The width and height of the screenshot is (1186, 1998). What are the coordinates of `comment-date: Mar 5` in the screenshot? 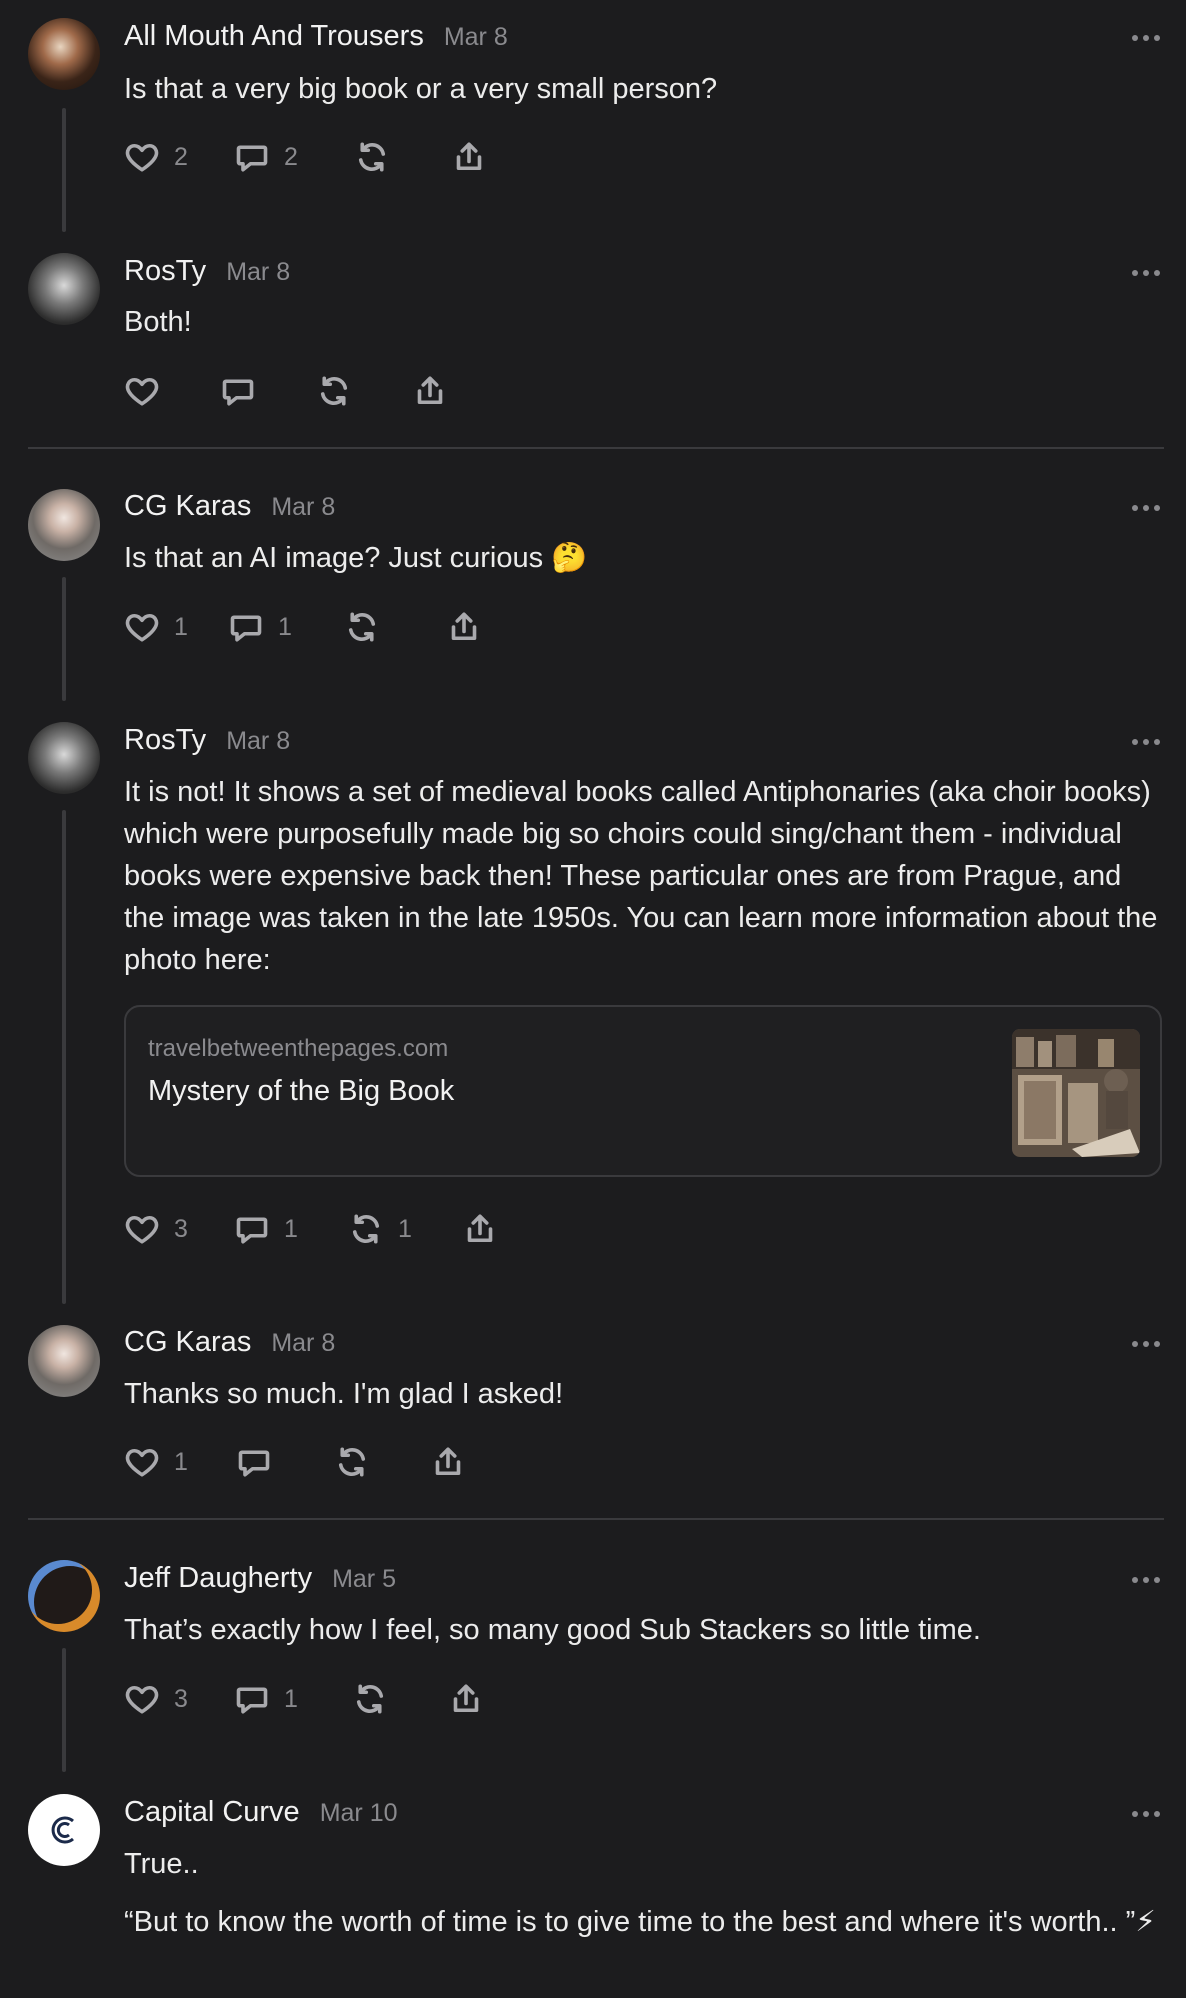 It's located at (364, 1579).